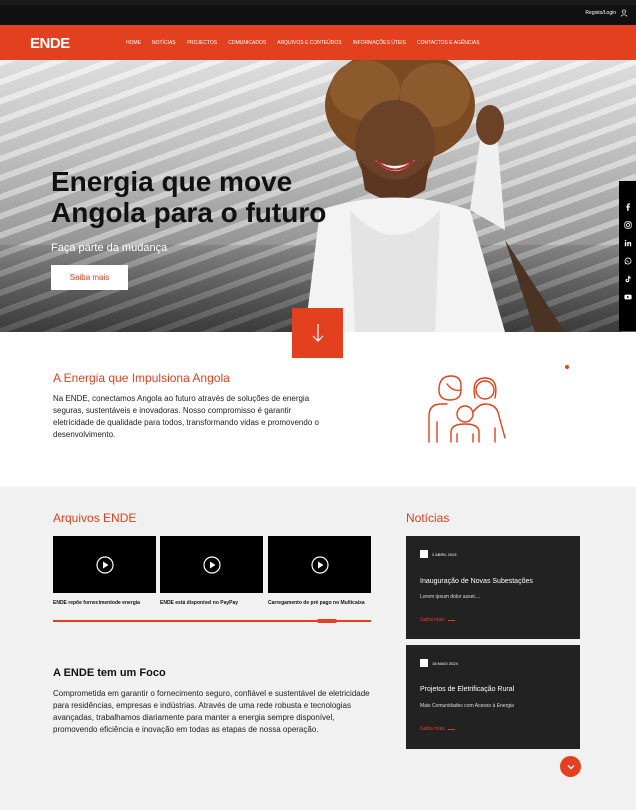  Describe the element at coordinates (628, 279) in the screenshot. I see `tiktok-icon` at that location.